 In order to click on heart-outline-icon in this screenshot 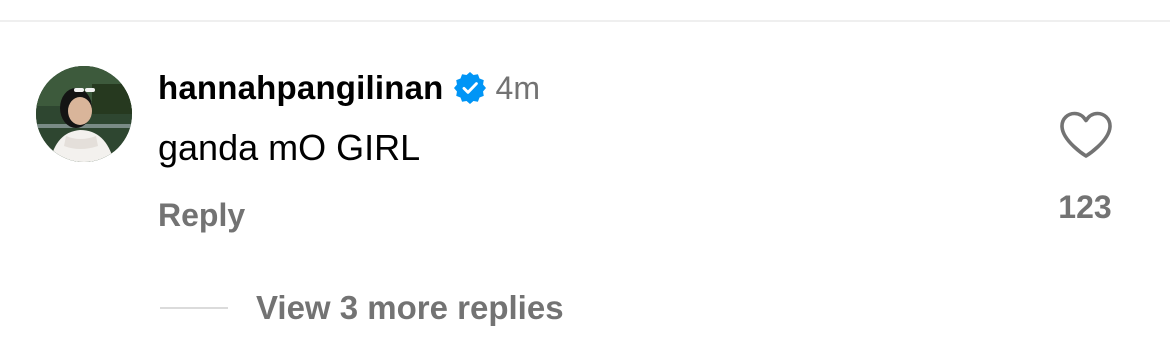, I will do `click(1086, 134)`.